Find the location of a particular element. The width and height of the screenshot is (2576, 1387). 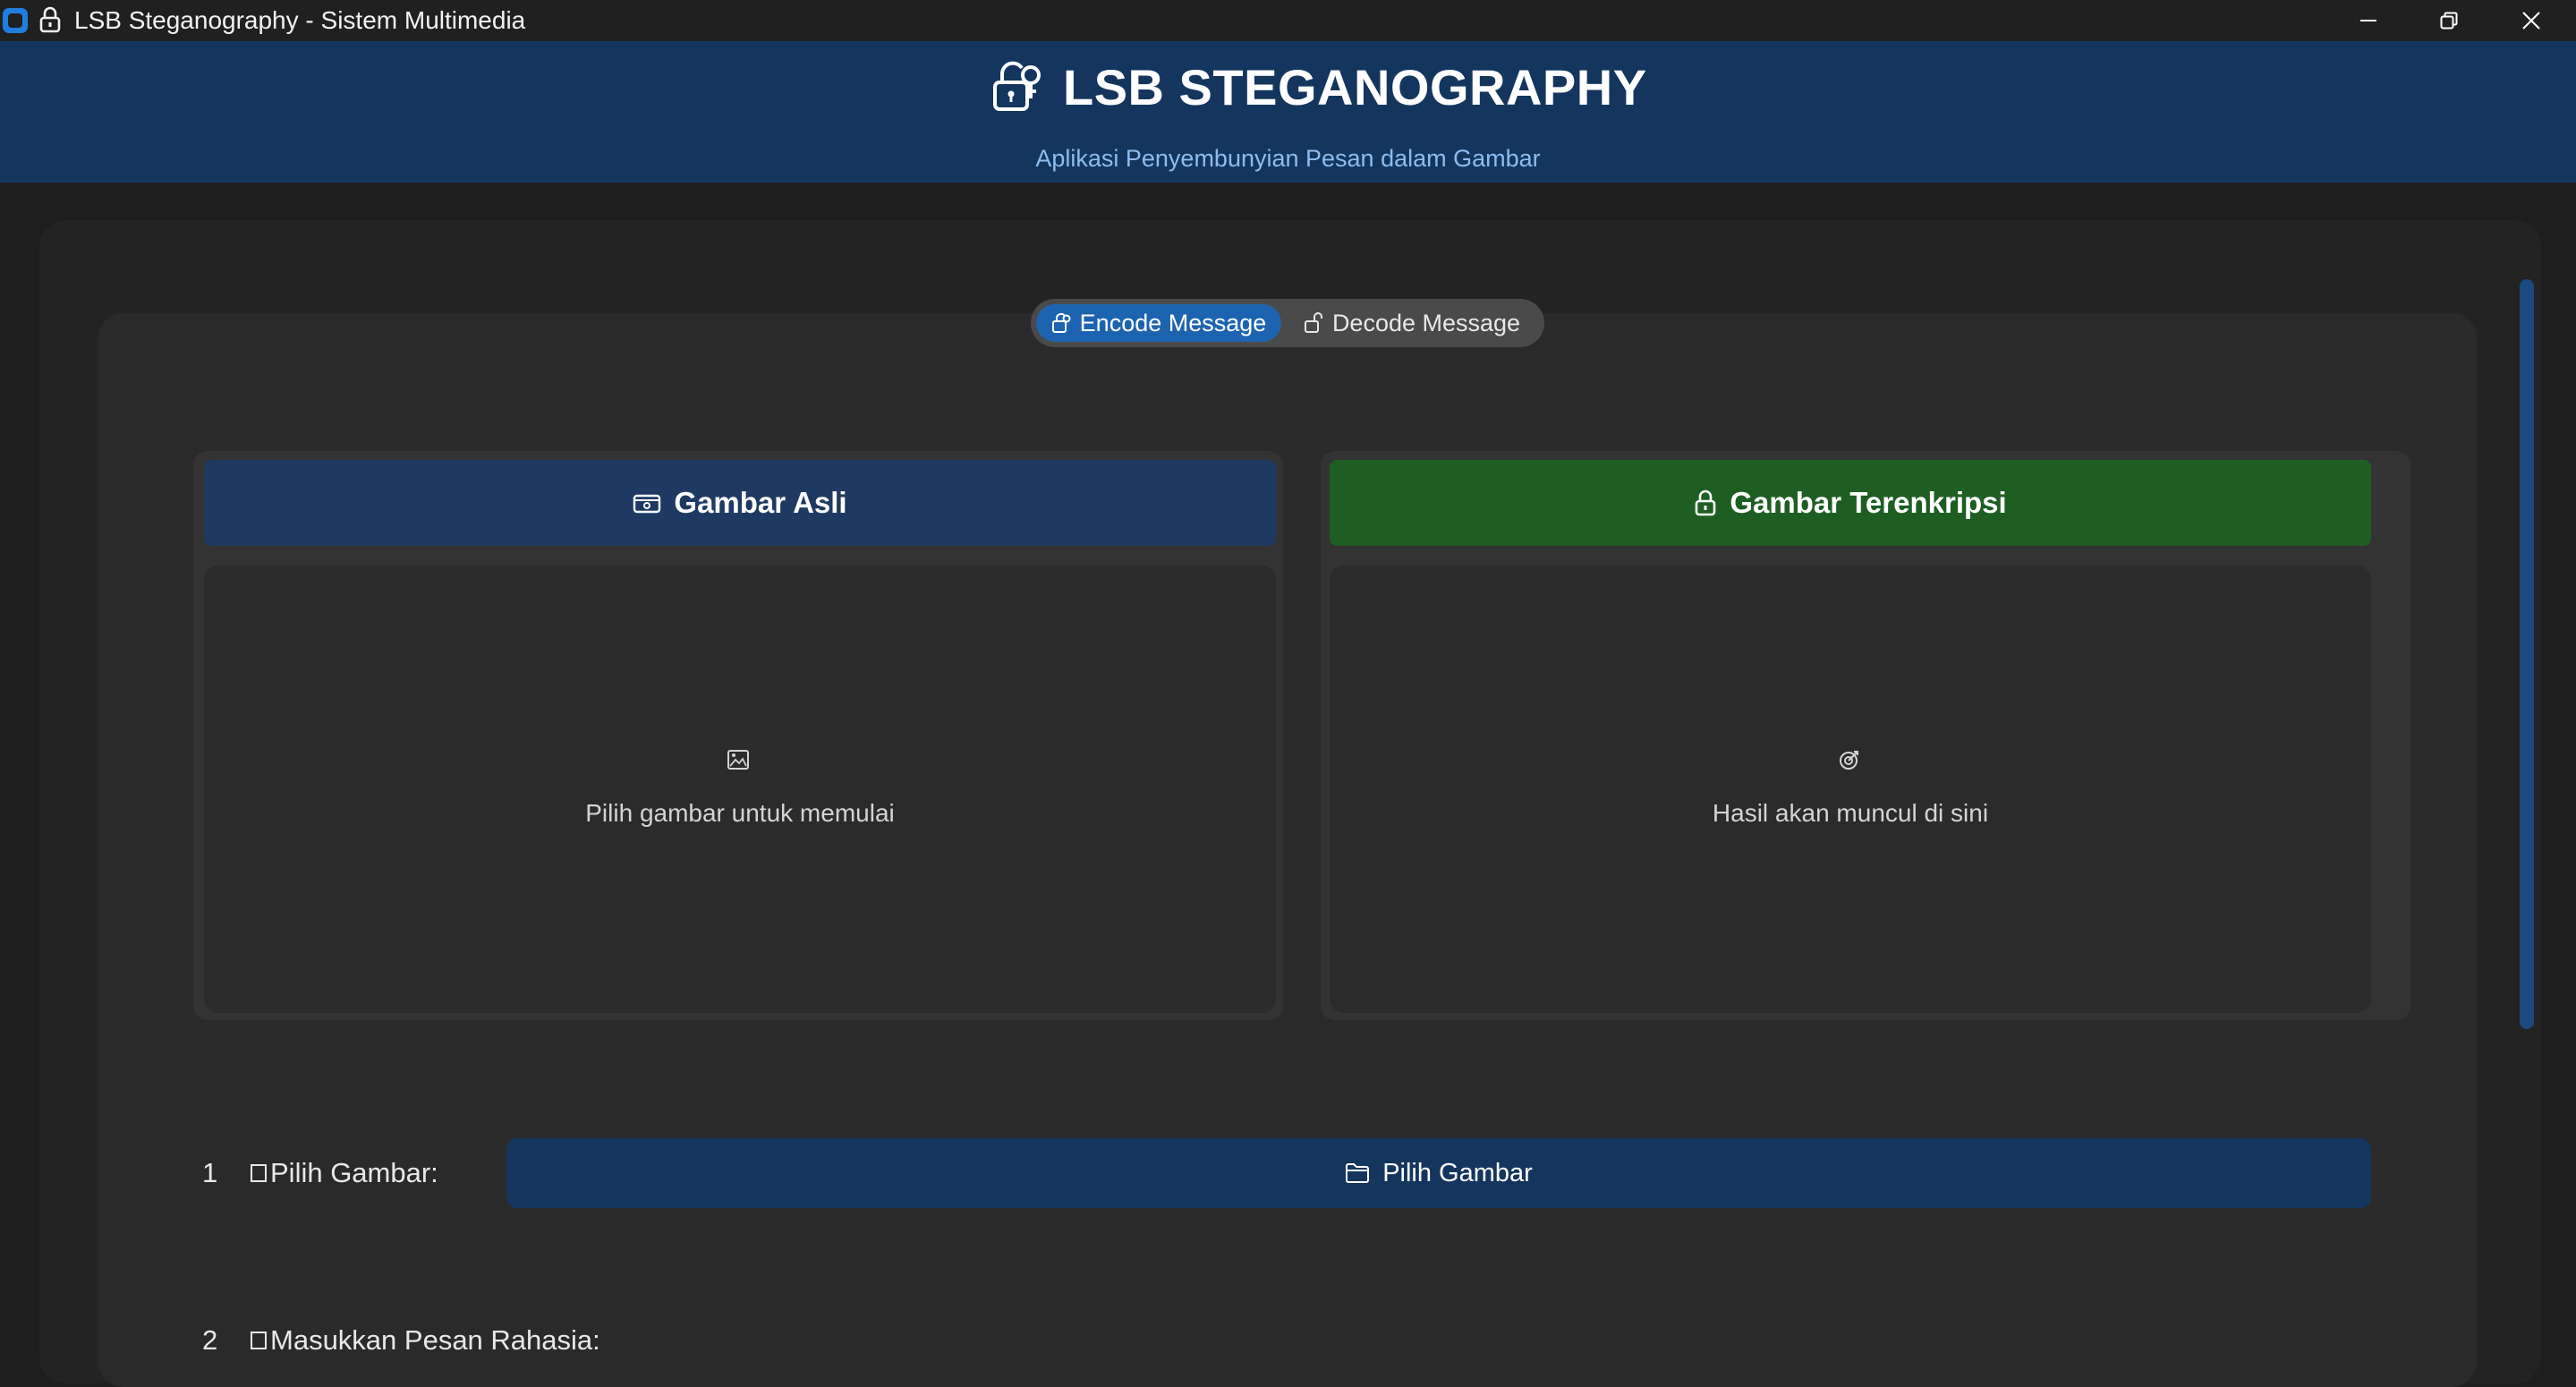

folder-icon is located at coordinates (1358, 1173).